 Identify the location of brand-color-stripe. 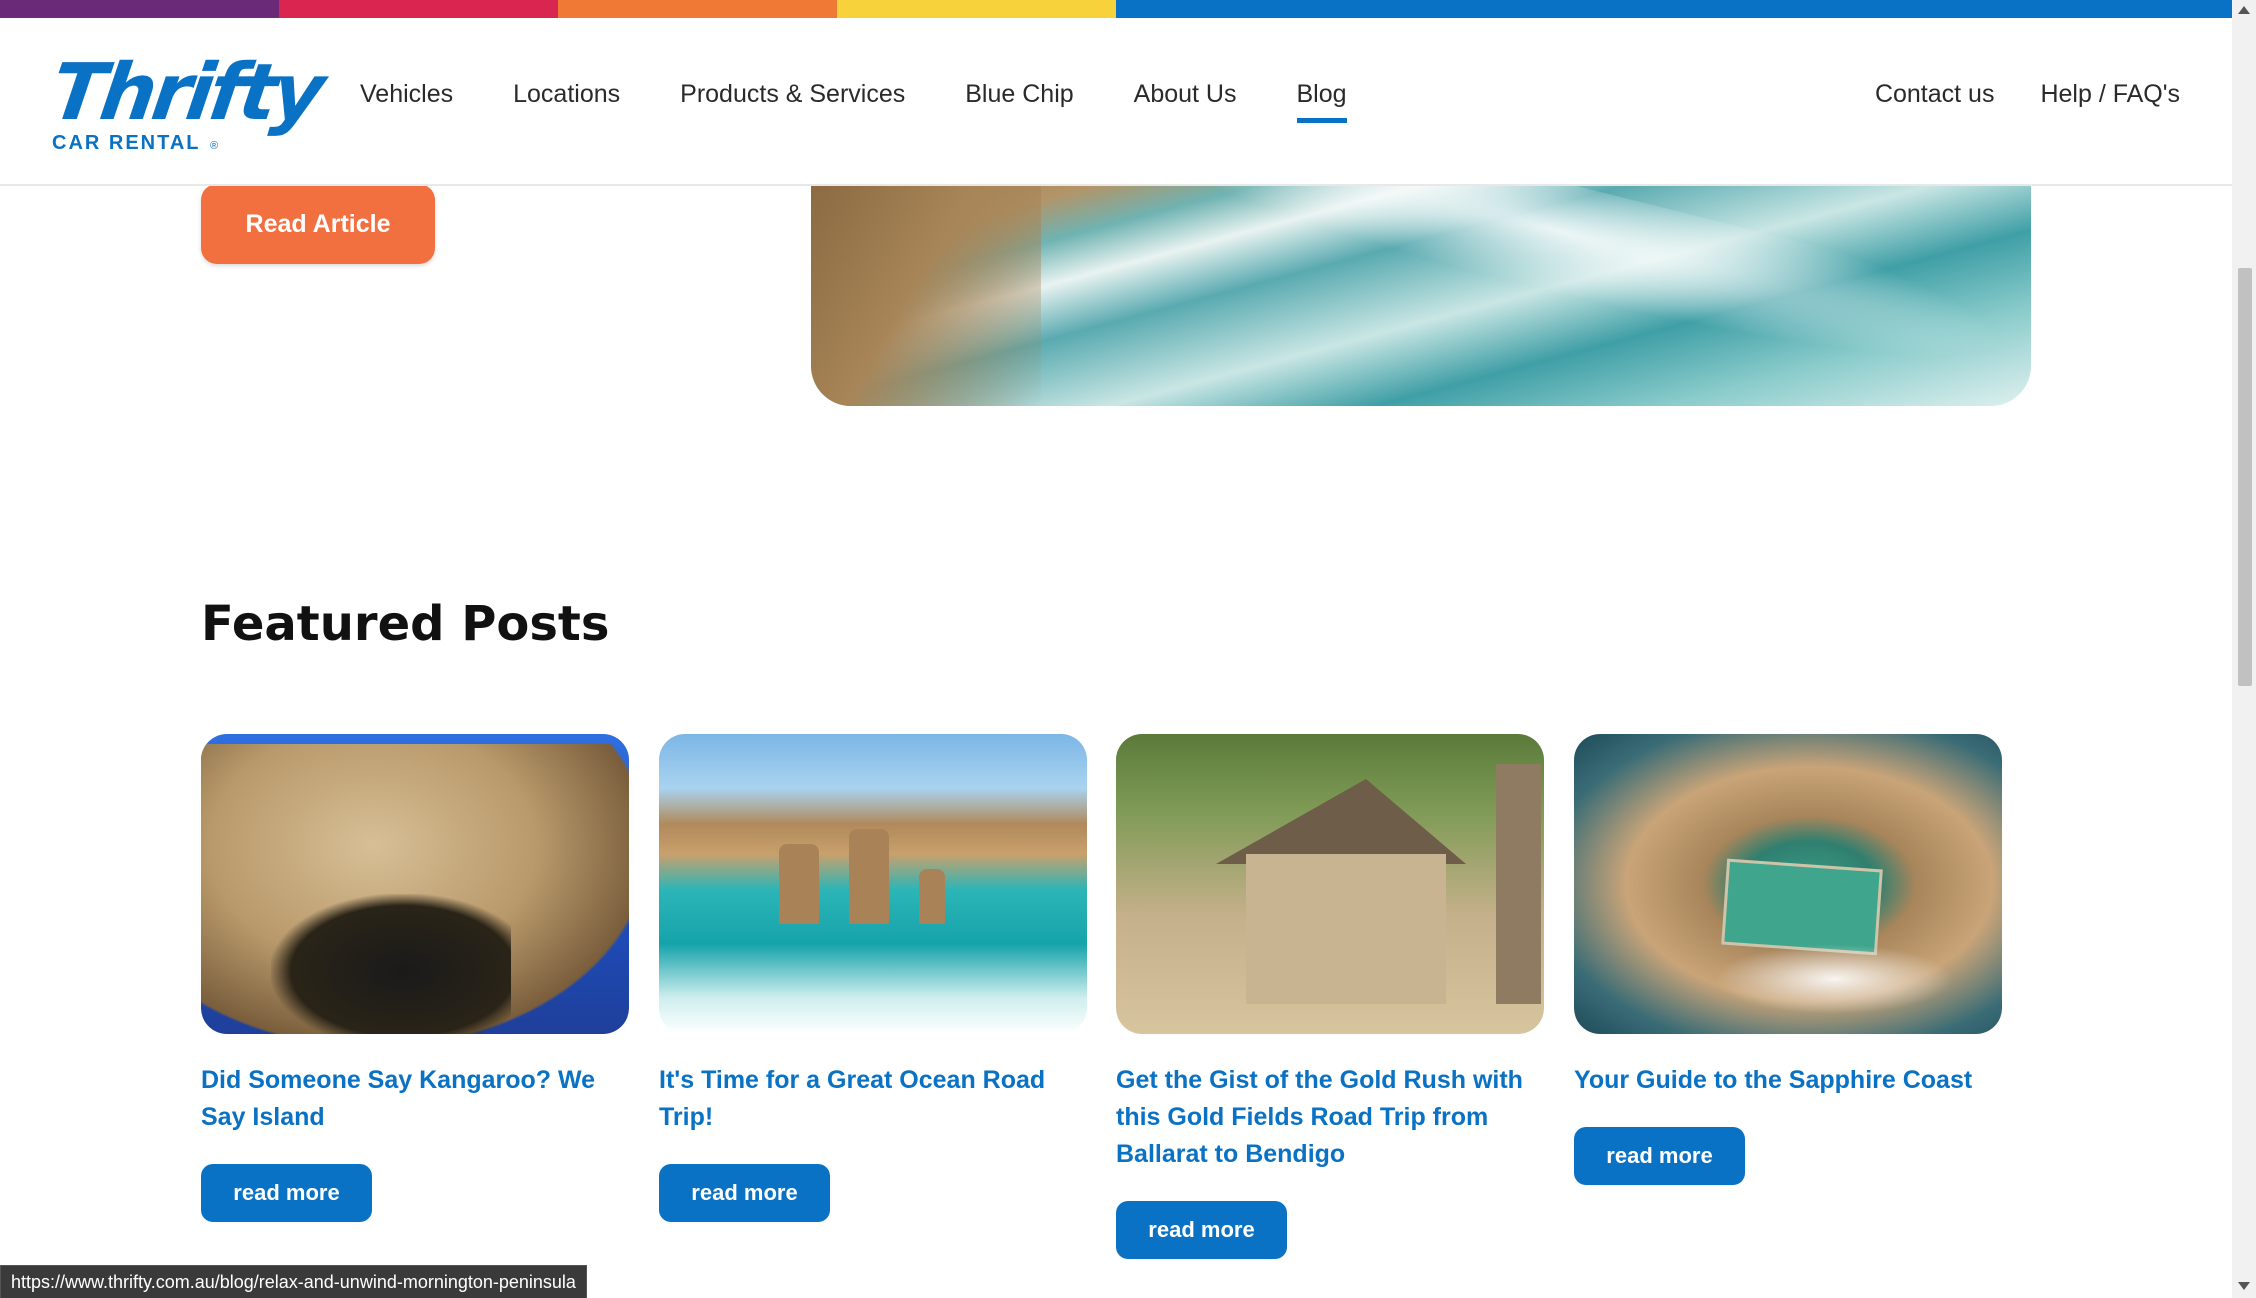
(1116, 9).